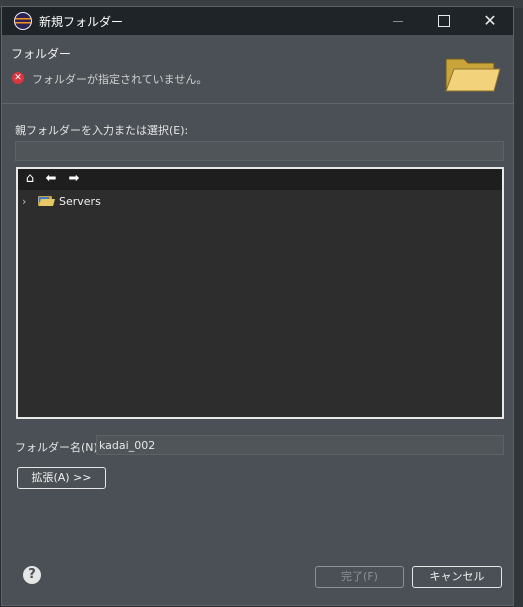 The image size is (523, 607). I want to click on window-title: 新規フォルダー, so click(81, 21).